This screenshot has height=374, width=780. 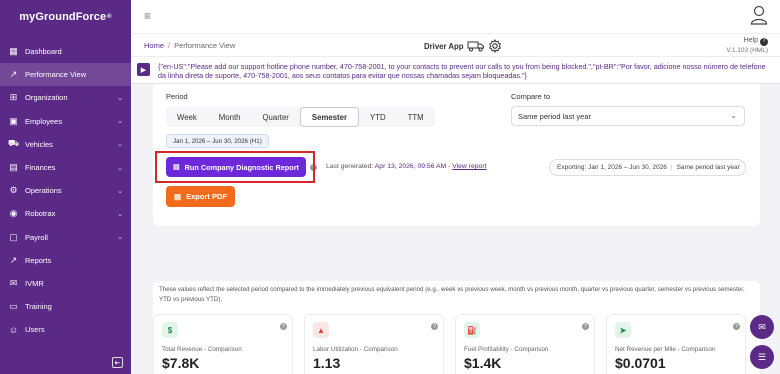 I want to click on chart-icon: ↗, so click(x=13, y=74).